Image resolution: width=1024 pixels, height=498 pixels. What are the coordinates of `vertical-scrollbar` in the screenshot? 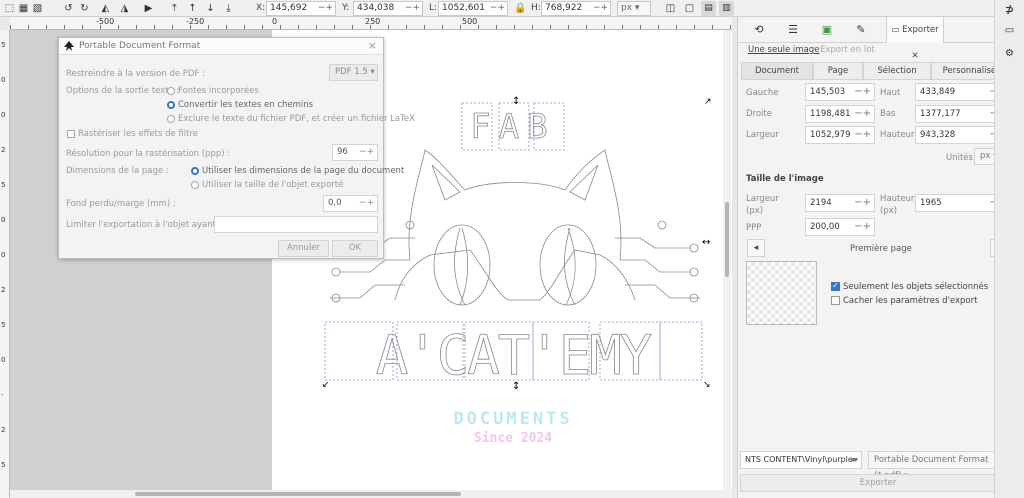 It's located at (727, 260).